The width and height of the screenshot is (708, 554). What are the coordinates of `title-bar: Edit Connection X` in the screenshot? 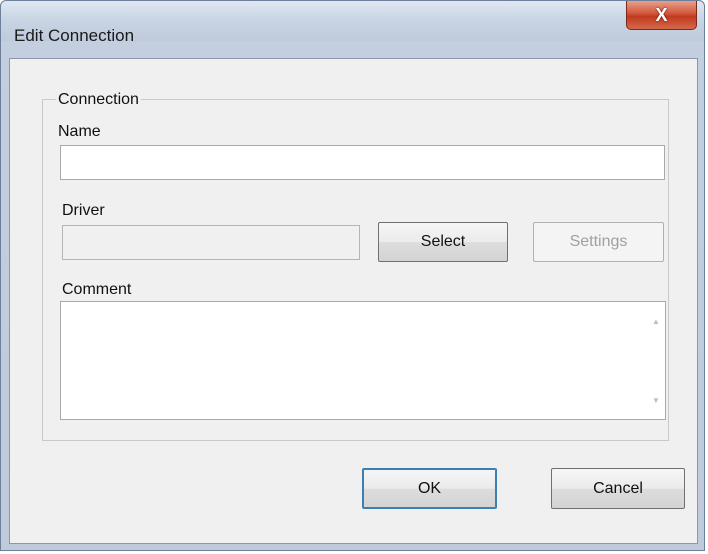 It's located at (352, 23).